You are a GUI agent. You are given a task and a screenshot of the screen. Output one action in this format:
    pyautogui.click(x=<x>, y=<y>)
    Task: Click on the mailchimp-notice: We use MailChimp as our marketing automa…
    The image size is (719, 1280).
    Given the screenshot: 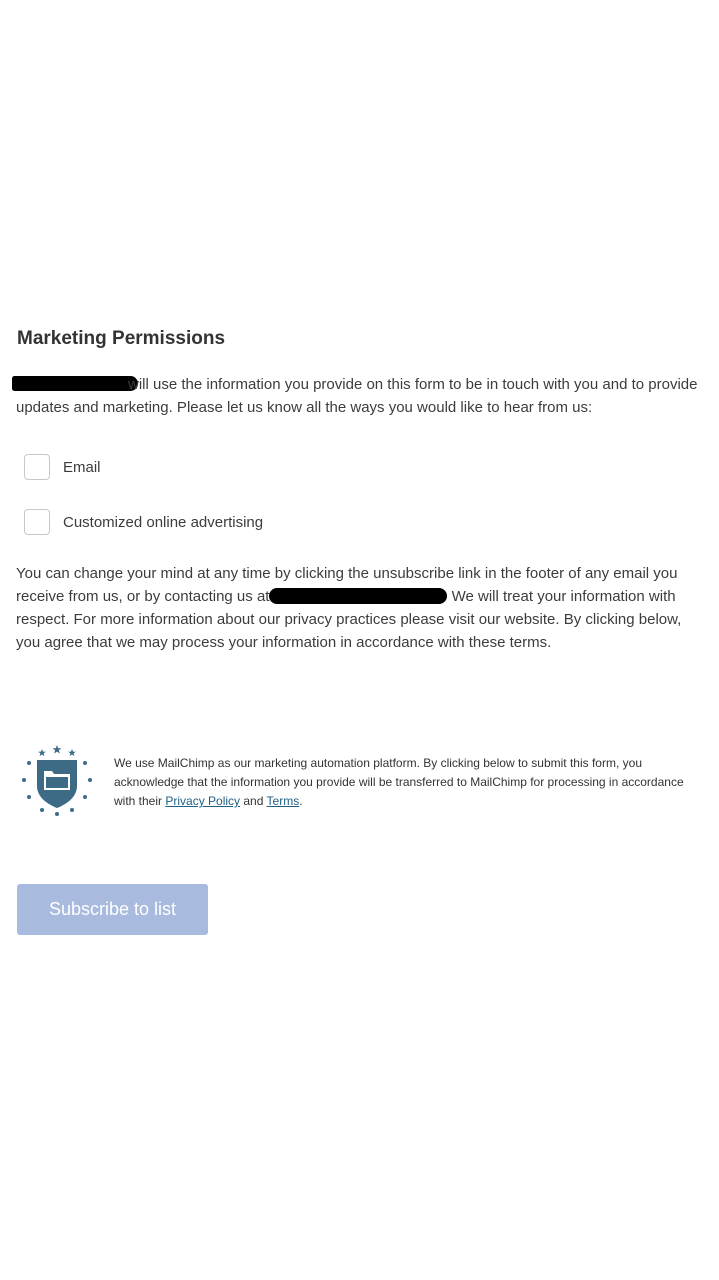 What is the action you would take?
    pyautogui.click(x=363, y=782)
    